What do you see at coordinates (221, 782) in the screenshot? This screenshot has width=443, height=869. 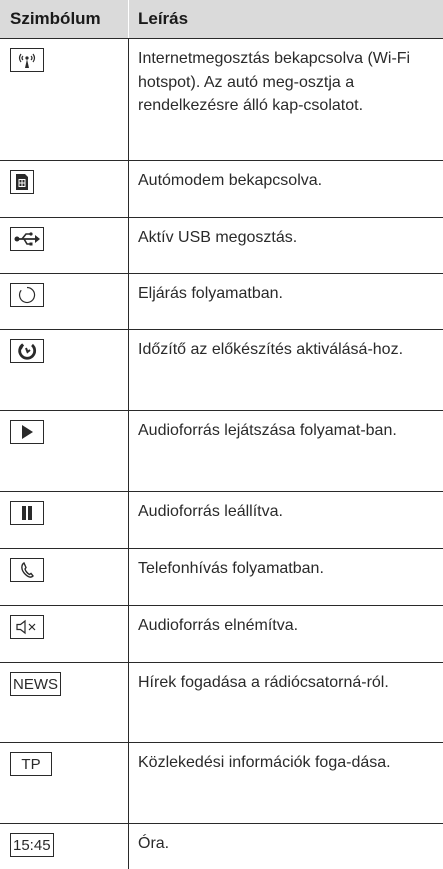 I see `table-row: TP Közlekedési információk foga-dása.` at bounding box center [221, 782].